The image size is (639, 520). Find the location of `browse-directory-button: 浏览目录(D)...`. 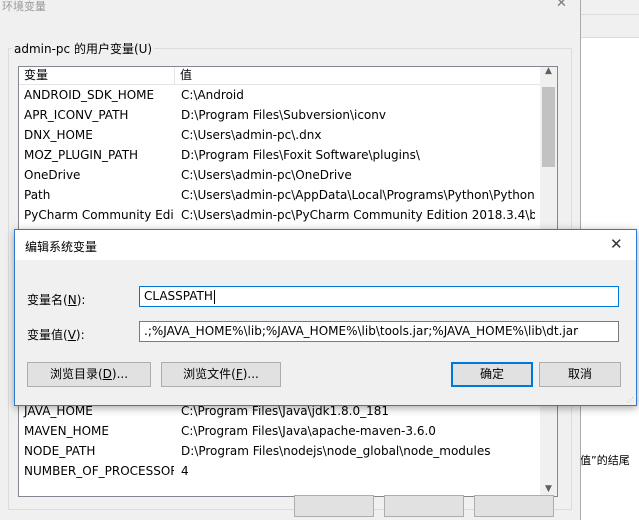

browse-directory-button: 浏览目录(D)... is located at coordinates (89, 374).